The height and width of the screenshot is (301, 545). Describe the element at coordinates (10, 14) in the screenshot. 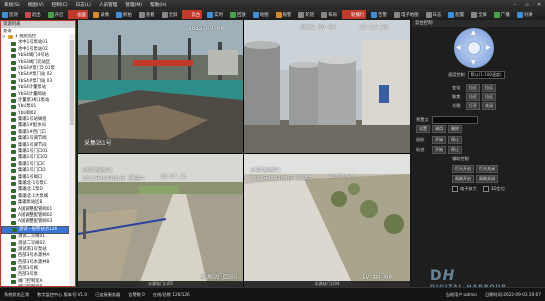

I see `toolbar-button-0: 监测` at that location.